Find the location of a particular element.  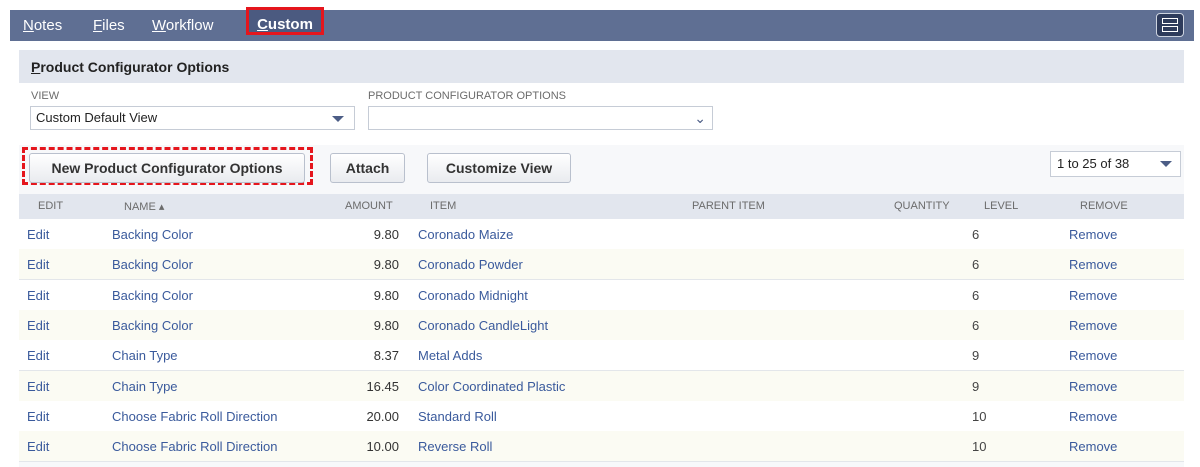

amount-value: 20.00 is located at coordinates (382, 416).